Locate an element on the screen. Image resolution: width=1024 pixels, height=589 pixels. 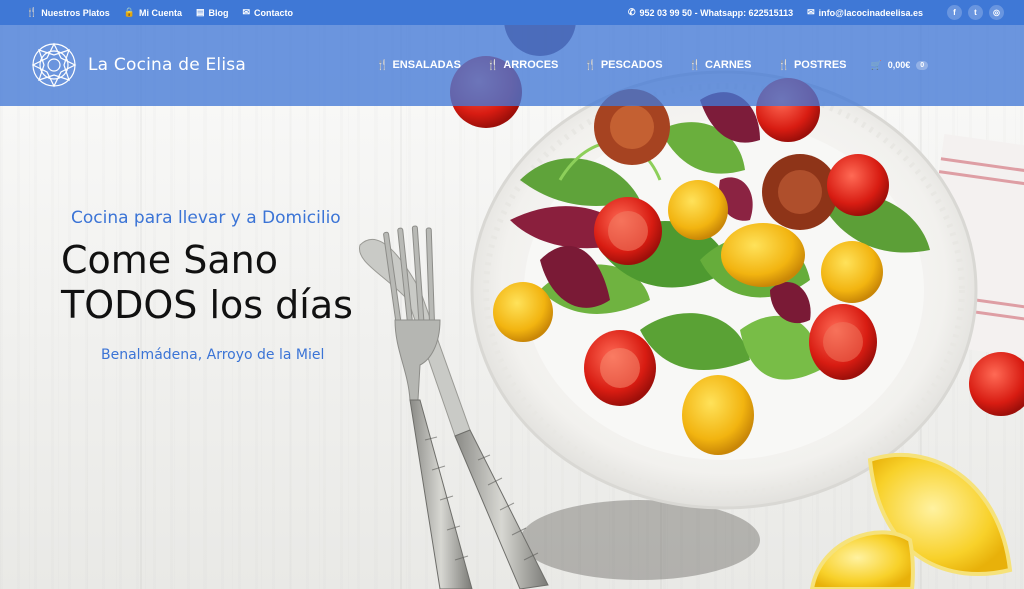
phone-text: 952 03 99 50 - Whatsapp: 622515113 is located at coordinates (716, 12).